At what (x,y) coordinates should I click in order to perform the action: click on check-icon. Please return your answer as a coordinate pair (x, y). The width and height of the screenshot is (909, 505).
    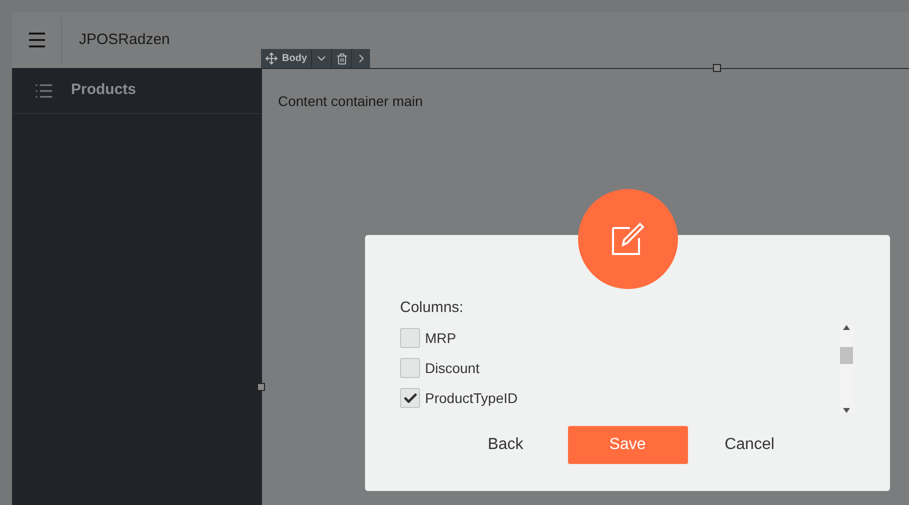
    Looking at the image, I should click on (410, 398).